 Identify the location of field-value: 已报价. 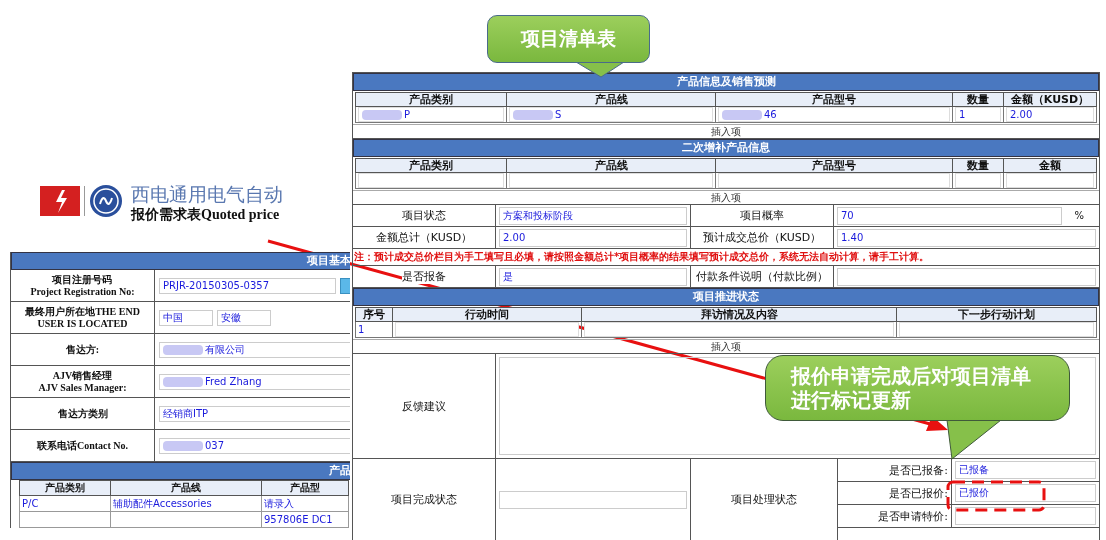
(974, 493).